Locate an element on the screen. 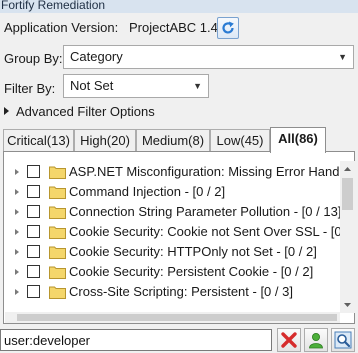 Image resolution: width=358 pixels, height=353 pixels. tab-high: High(20) is located at coordinates (105, 140).